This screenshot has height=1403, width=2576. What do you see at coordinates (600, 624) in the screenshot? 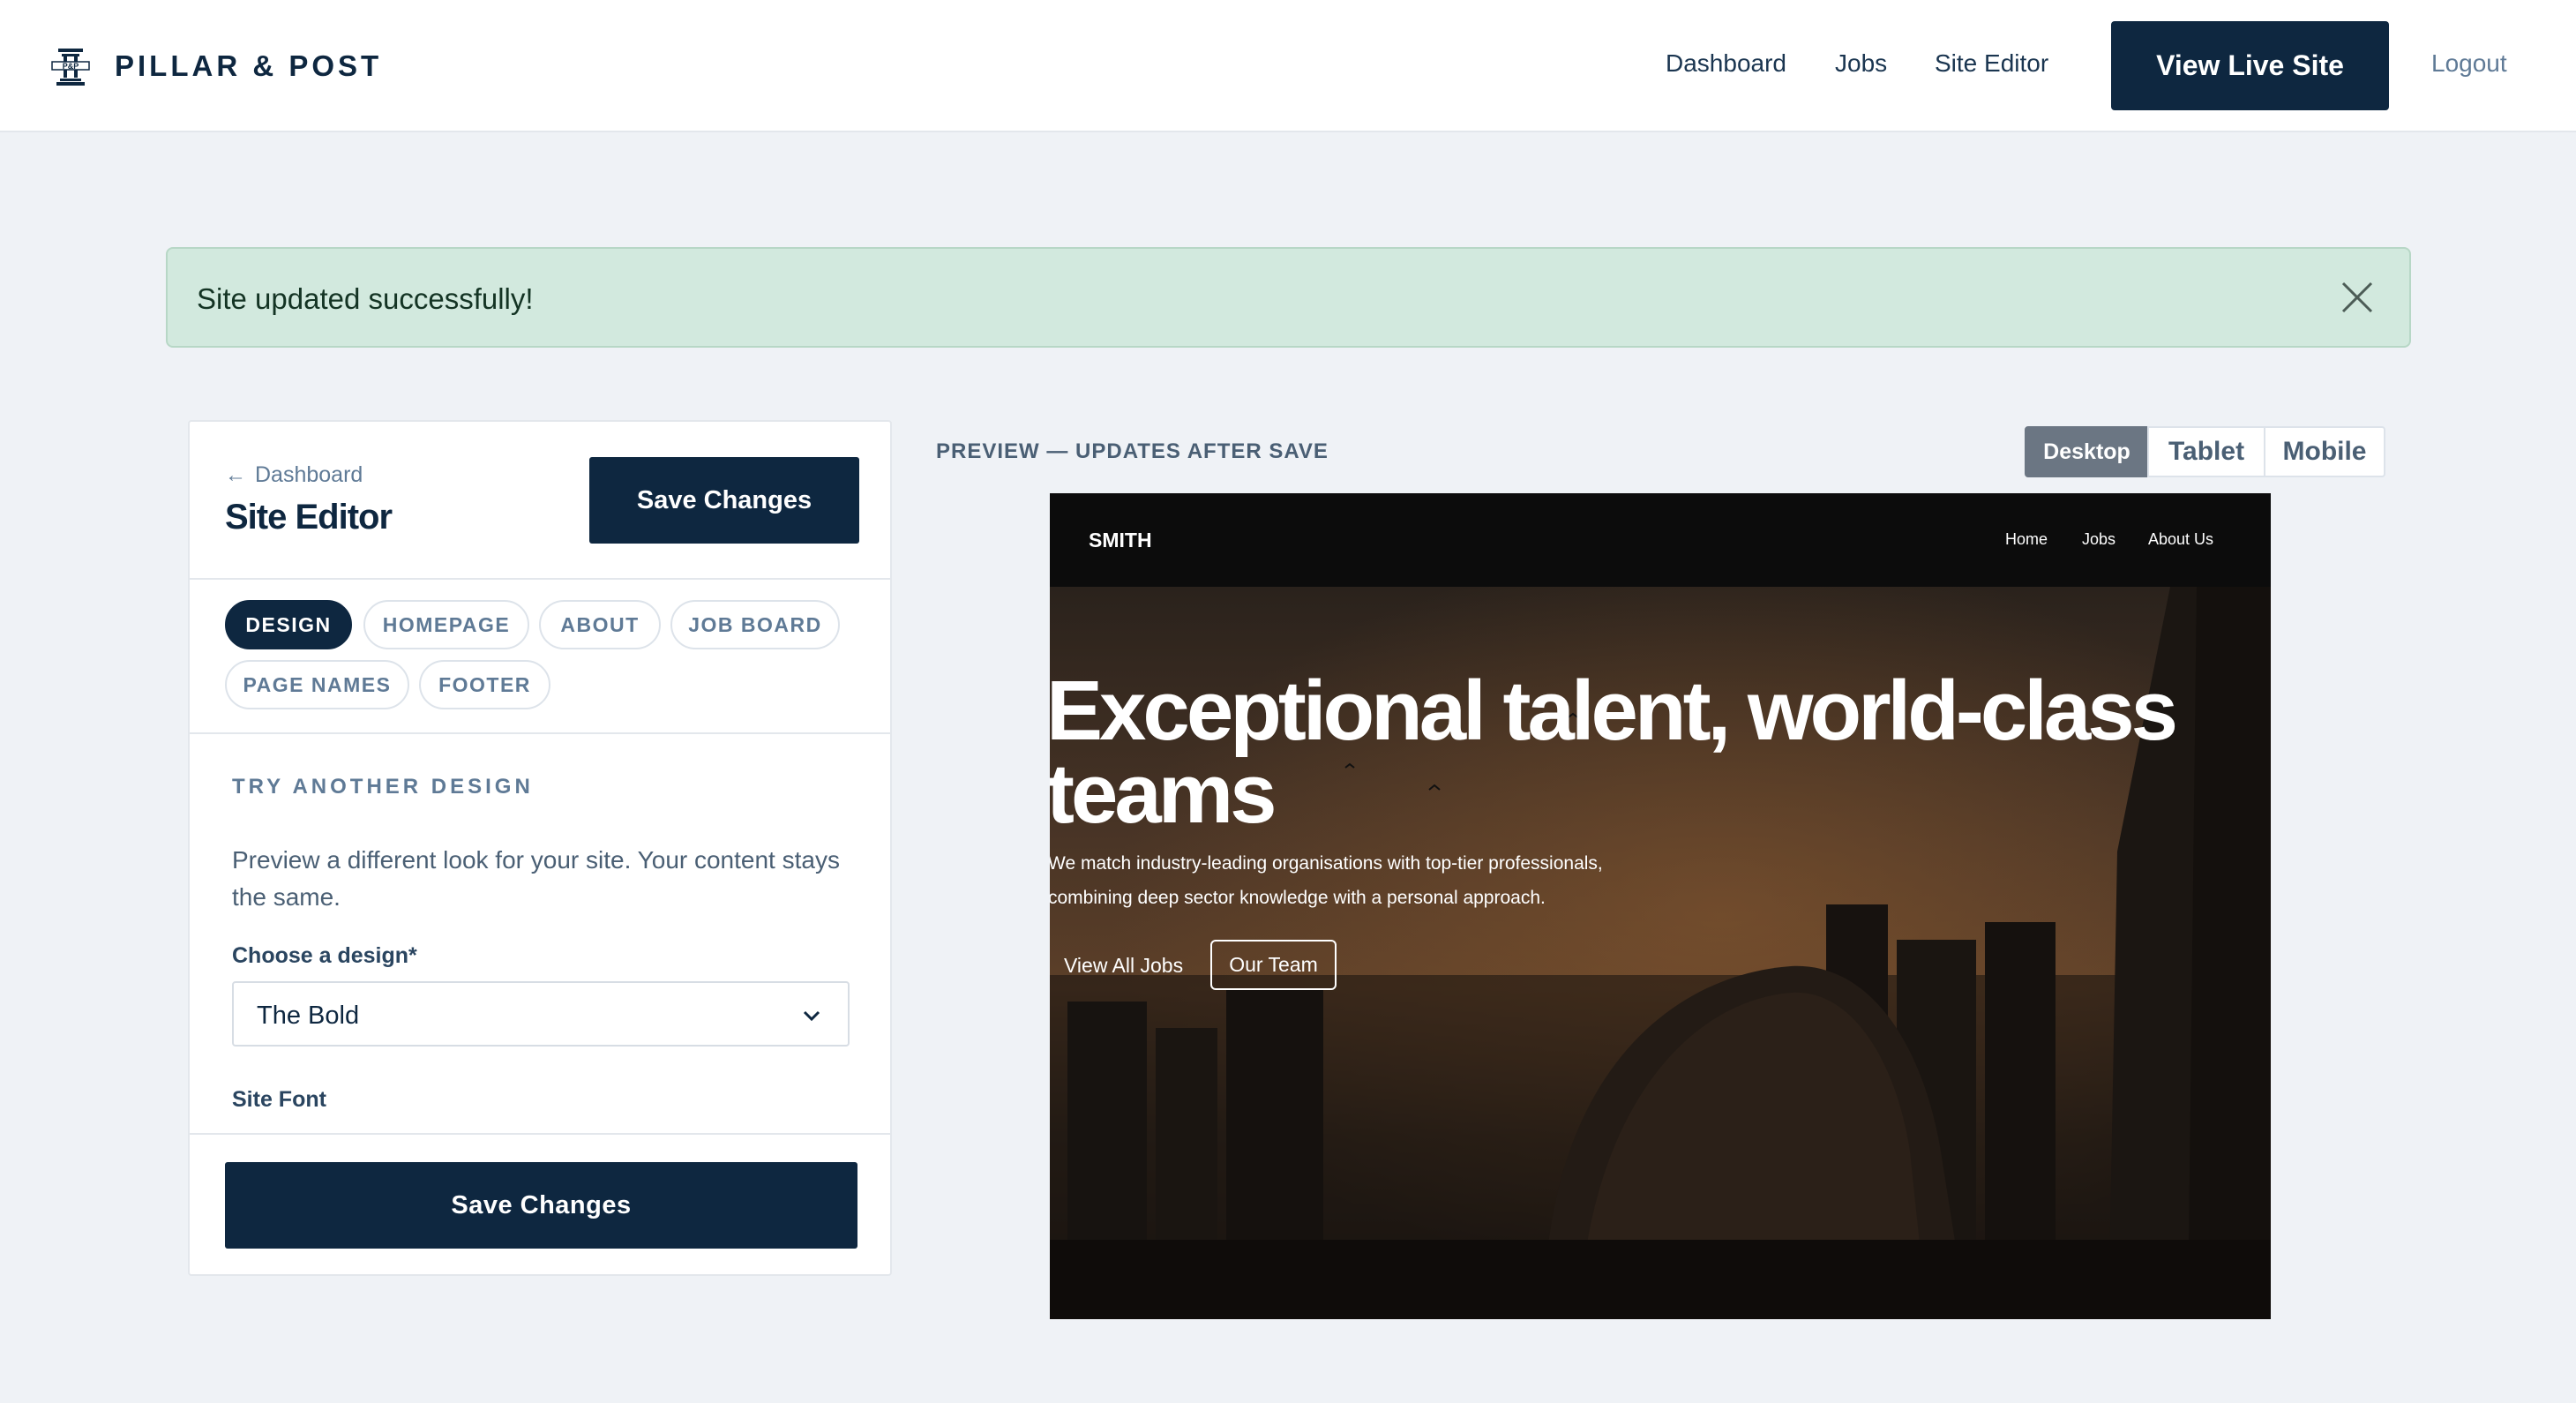
I see `tab-about: ABOUT` at bounding box center [600, 624].